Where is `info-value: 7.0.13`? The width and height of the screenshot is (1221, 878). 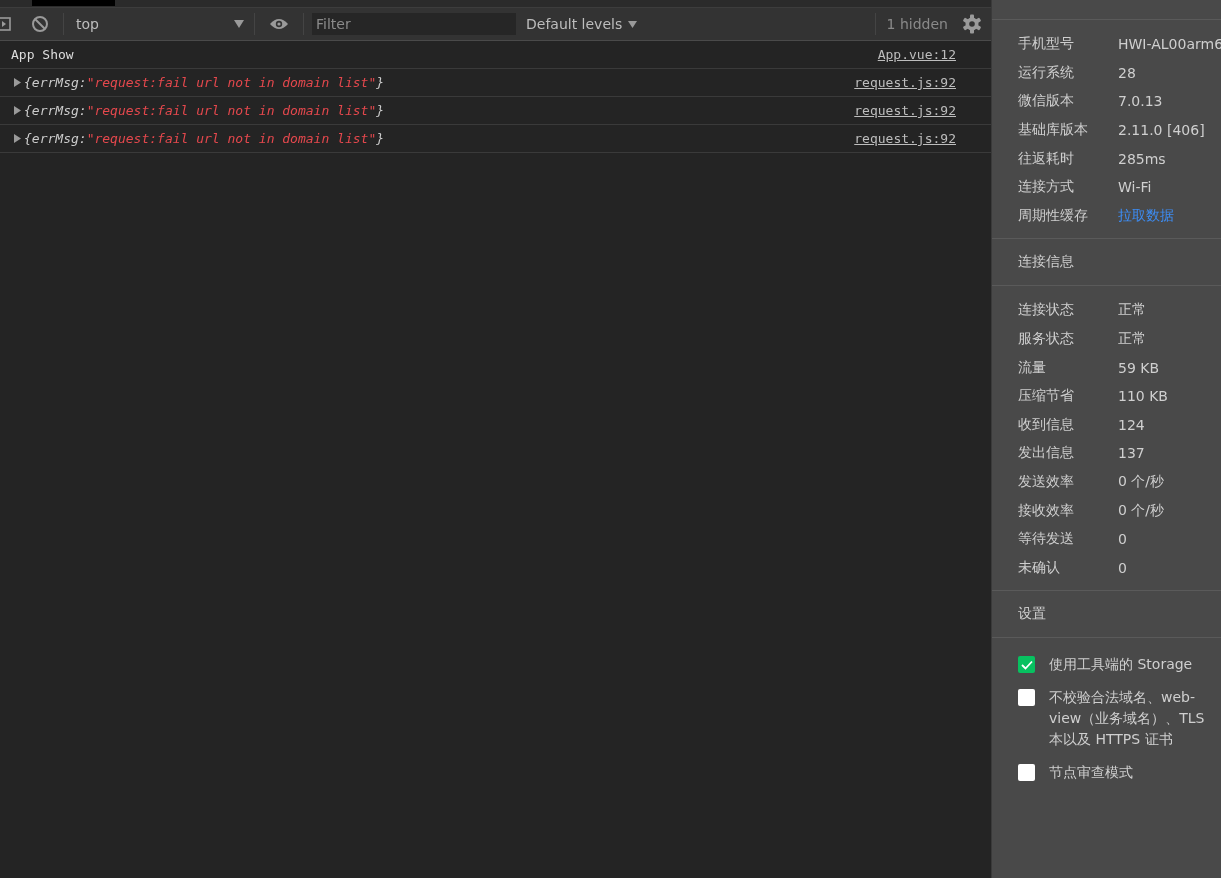 info-value: 7.0.13 is located at coordinates (1140, 101).